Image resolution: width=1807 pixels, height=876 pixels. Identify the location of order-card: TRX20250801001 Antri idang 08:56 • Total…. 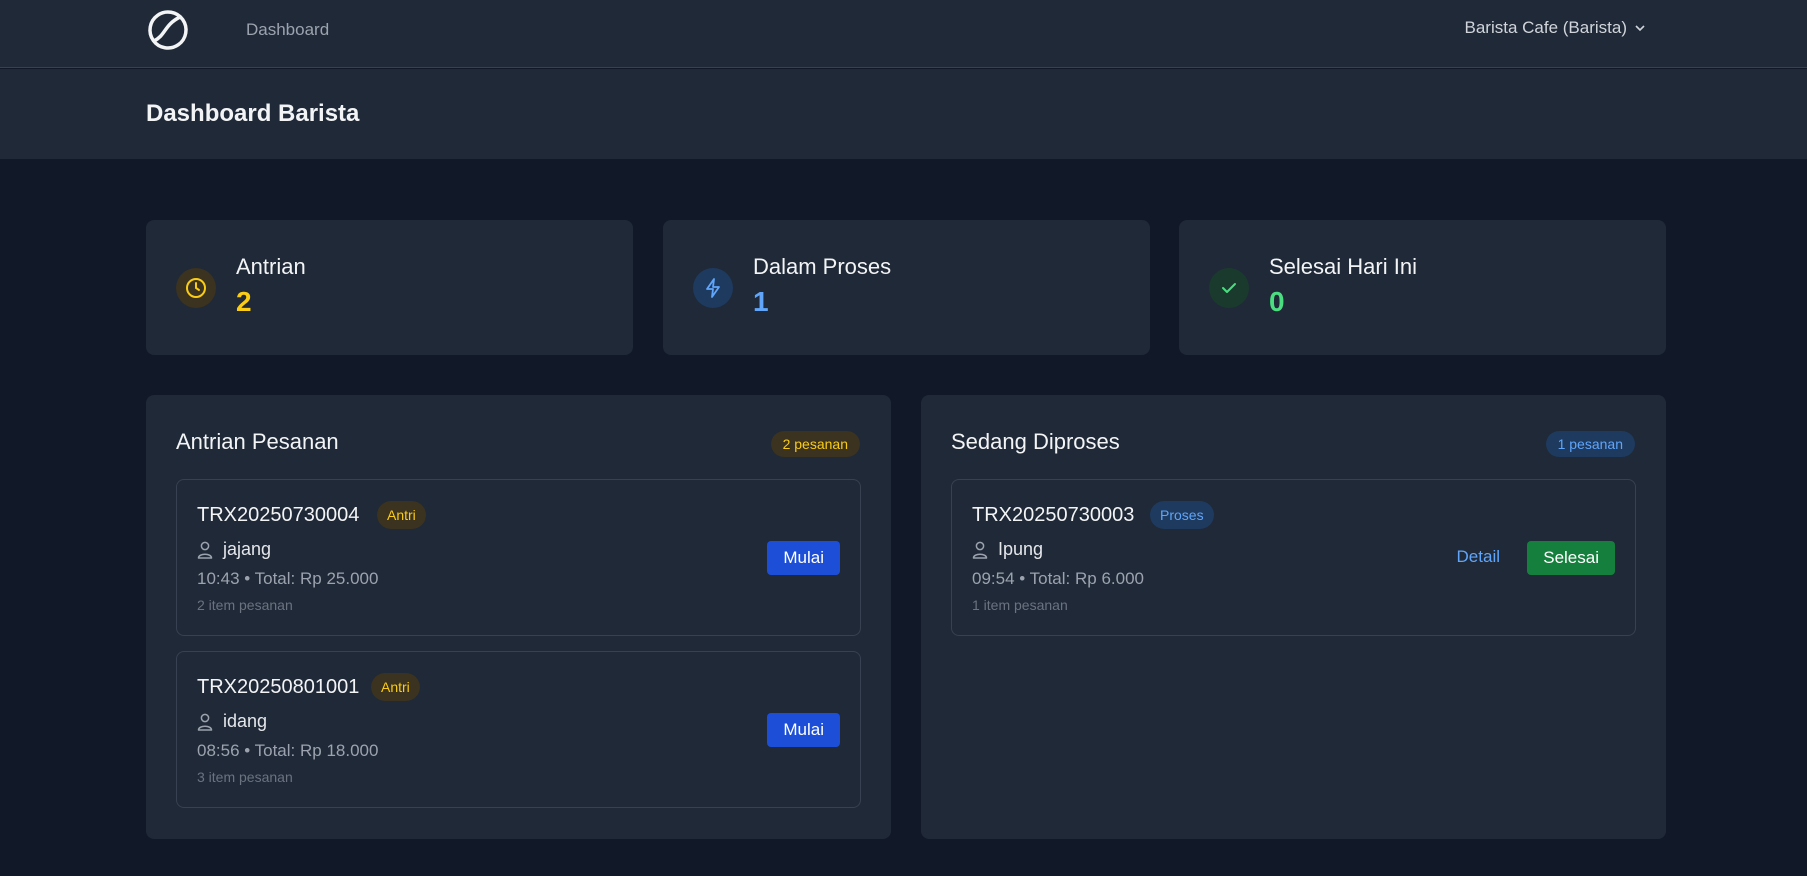
(518, 729).